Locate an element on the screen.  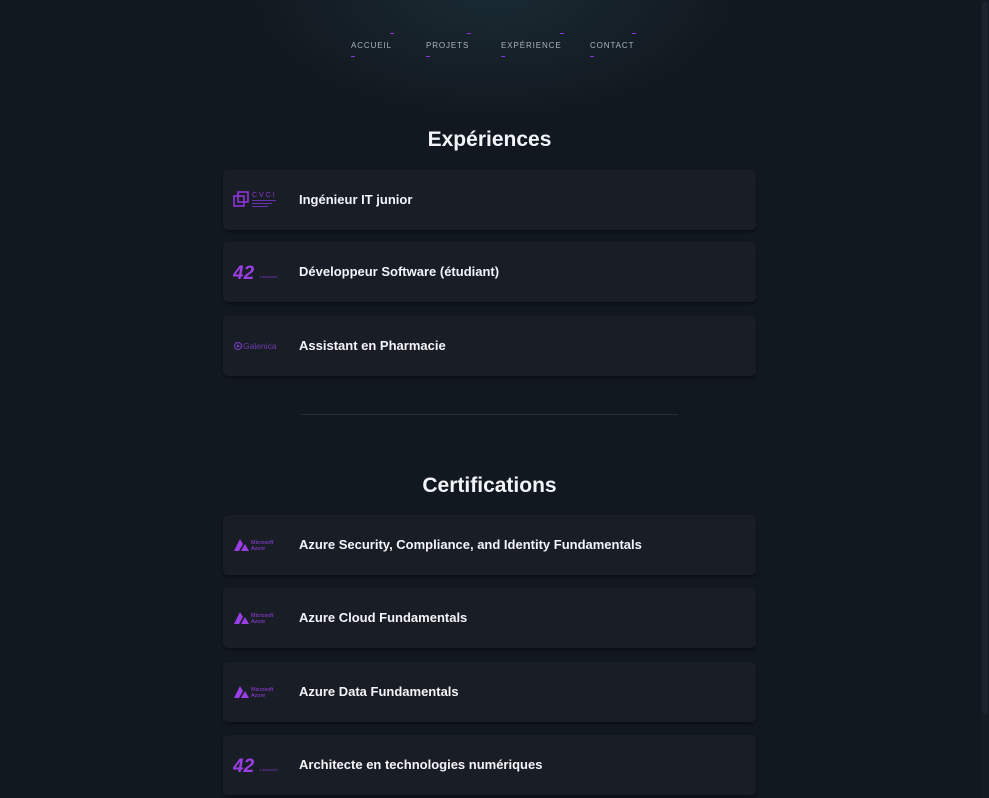
certification-card-azure-cloud: Microsoft Azure Azure Cloud Fundamentals is located at coordinates (489, 618).